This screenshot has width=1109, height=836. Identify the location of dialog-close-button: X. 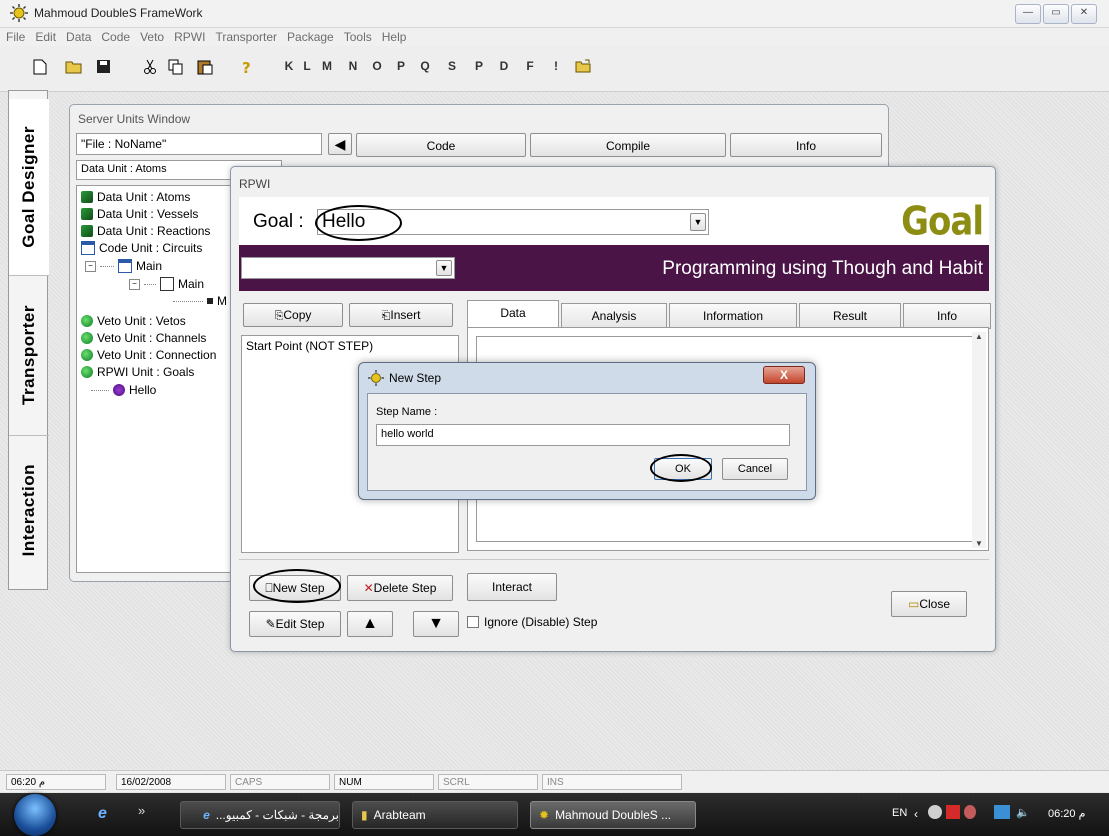
(784, 375).